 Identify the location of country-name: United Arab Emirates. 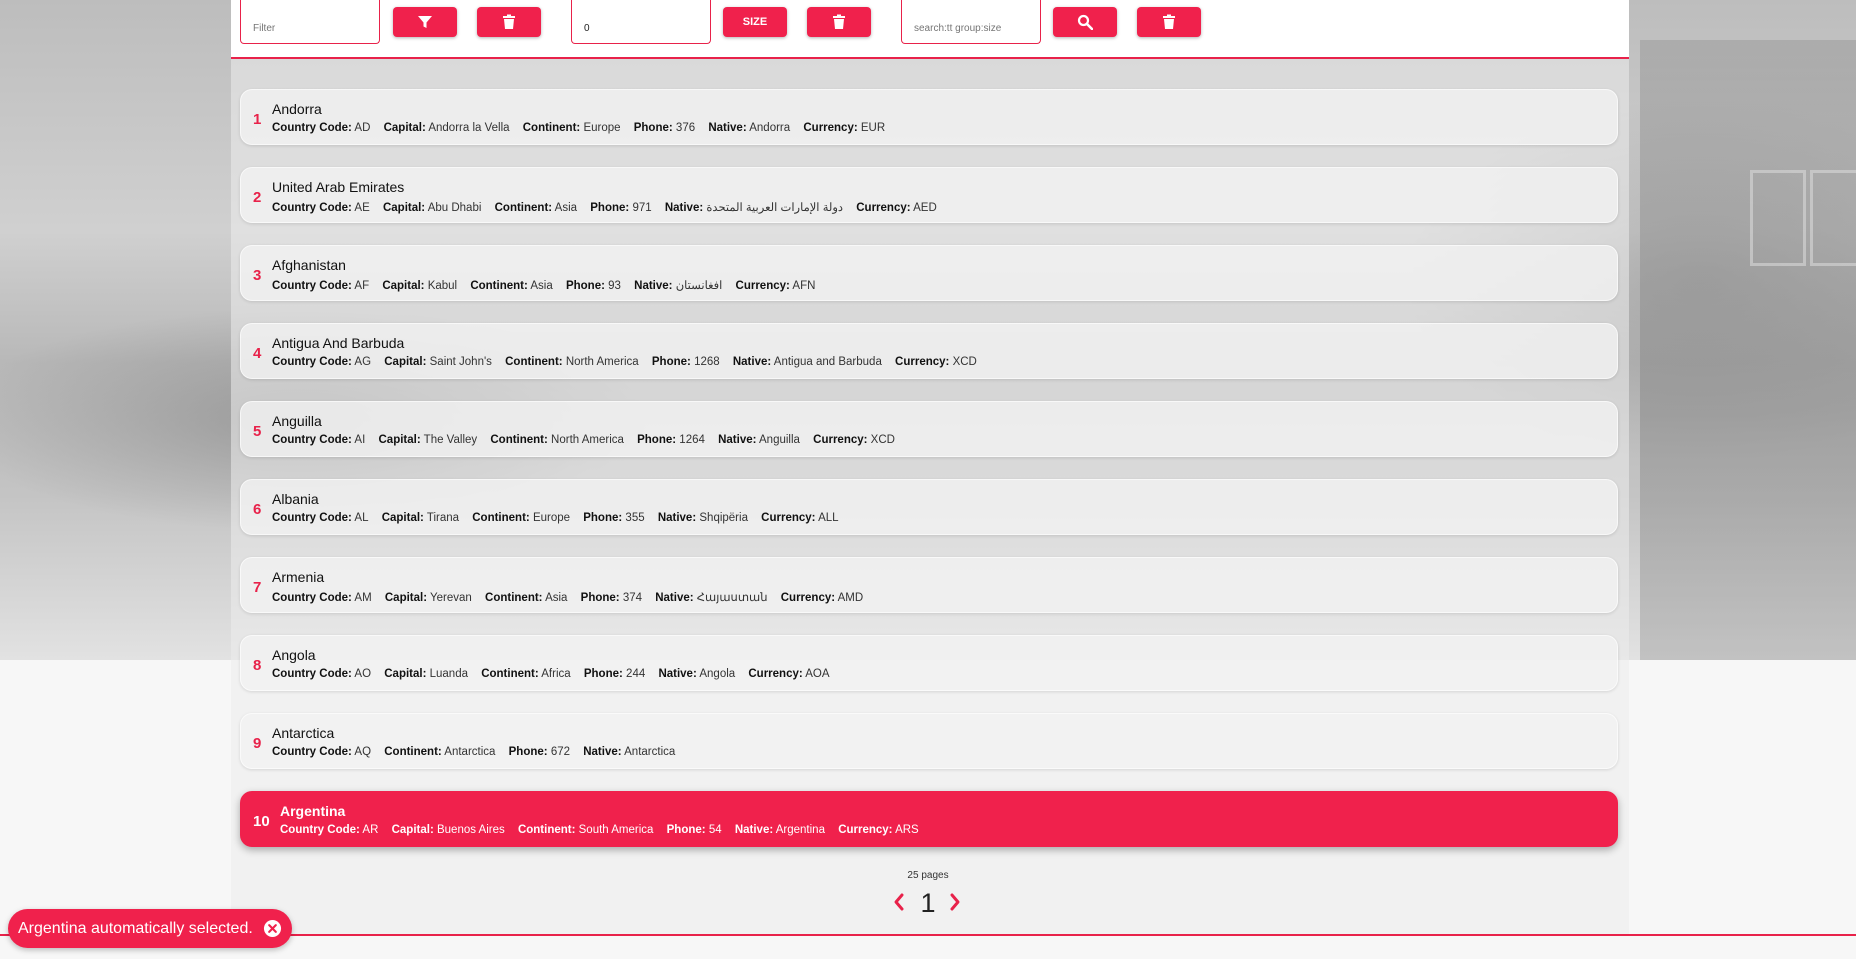
(338, 187).